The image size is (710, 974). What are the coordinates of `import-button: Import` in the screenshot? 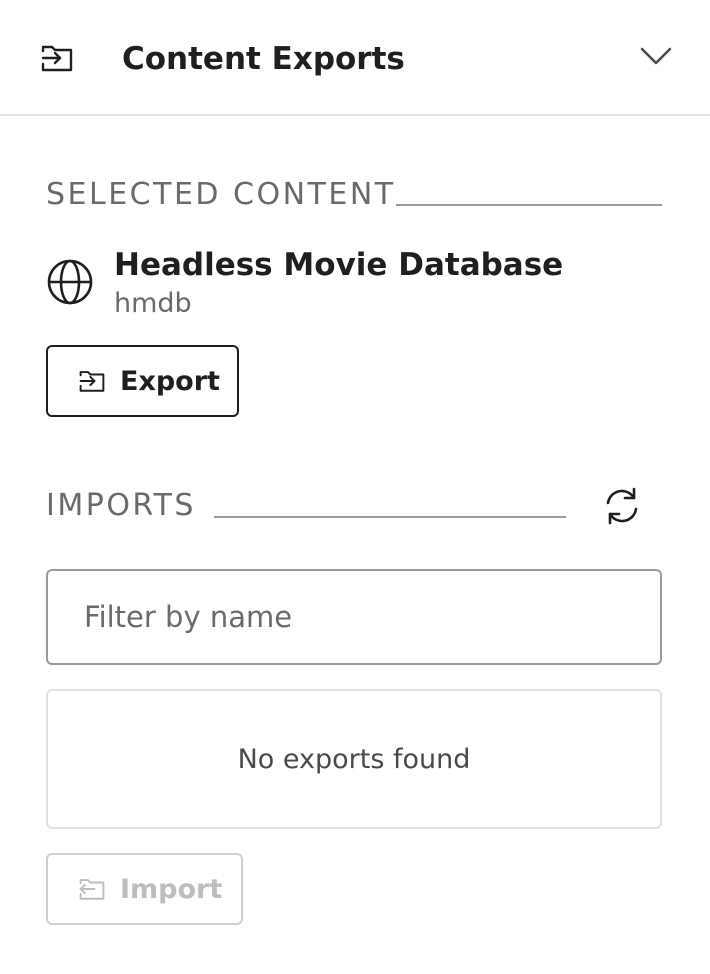 It's located at (144, 889).